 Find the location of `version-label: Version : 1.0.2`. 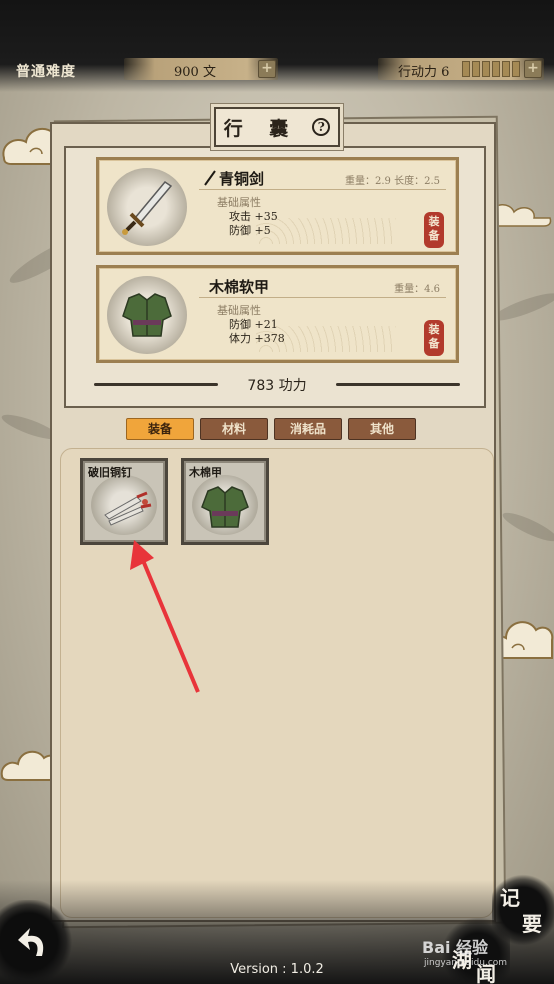

version-label: Version : 1.0.2 is located at coordinates (277, 969).